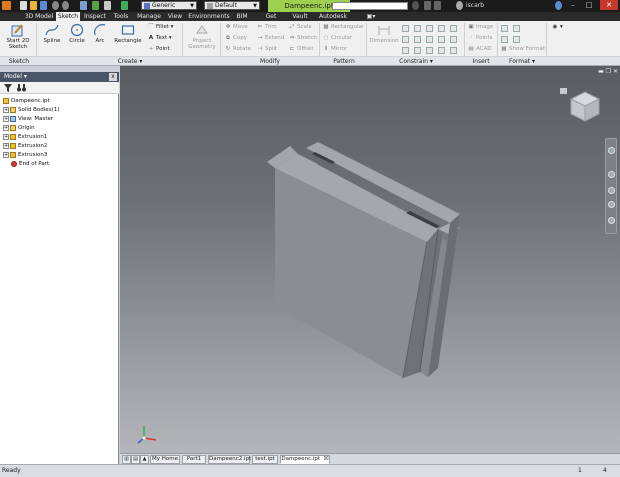 The width and height of the screenshot is (620, 477). I want to click on spline-button: Spline, so click(52, 33).